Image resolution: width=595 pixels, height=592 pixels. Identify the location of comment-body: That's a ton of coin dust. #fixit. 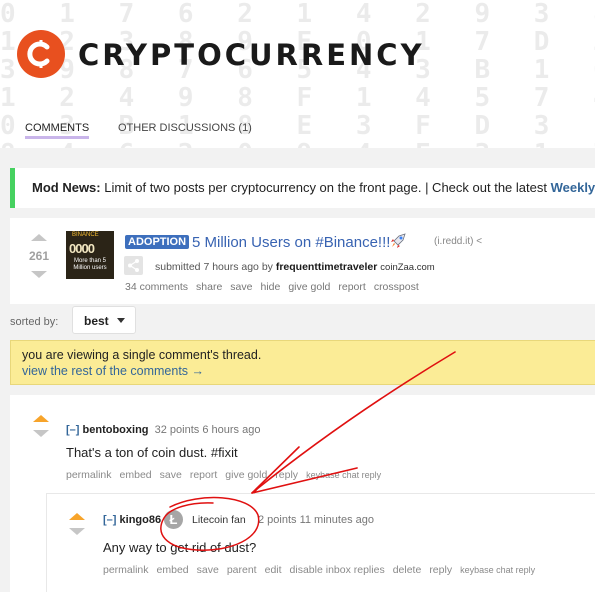
(152, 452).